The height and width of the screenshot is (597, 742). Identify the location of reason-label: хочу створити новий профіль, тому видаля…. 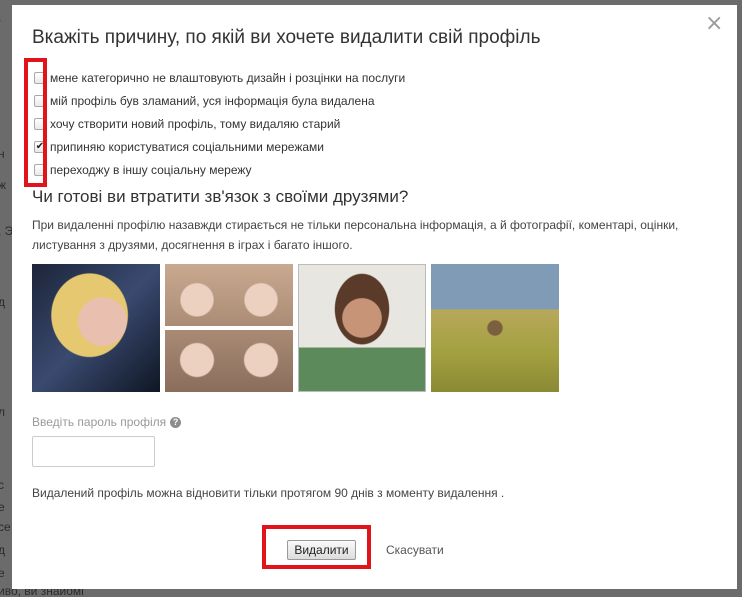
(195, 123).